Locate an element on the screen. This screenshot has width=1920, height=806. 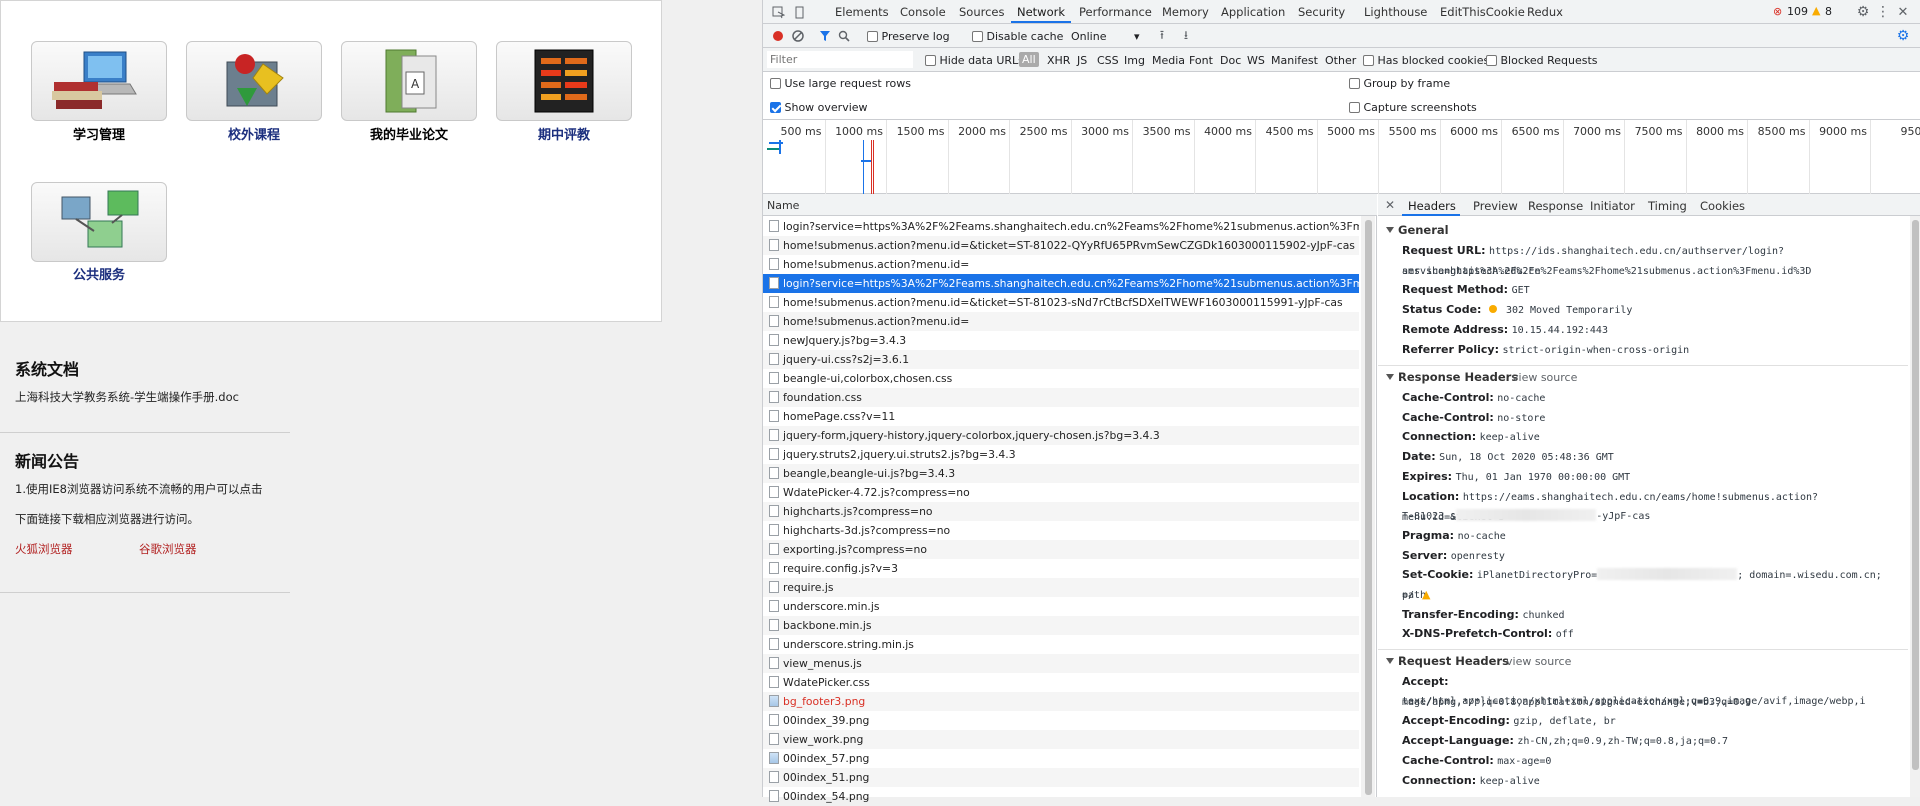
clear-icon is located at coordinates (798, 36).